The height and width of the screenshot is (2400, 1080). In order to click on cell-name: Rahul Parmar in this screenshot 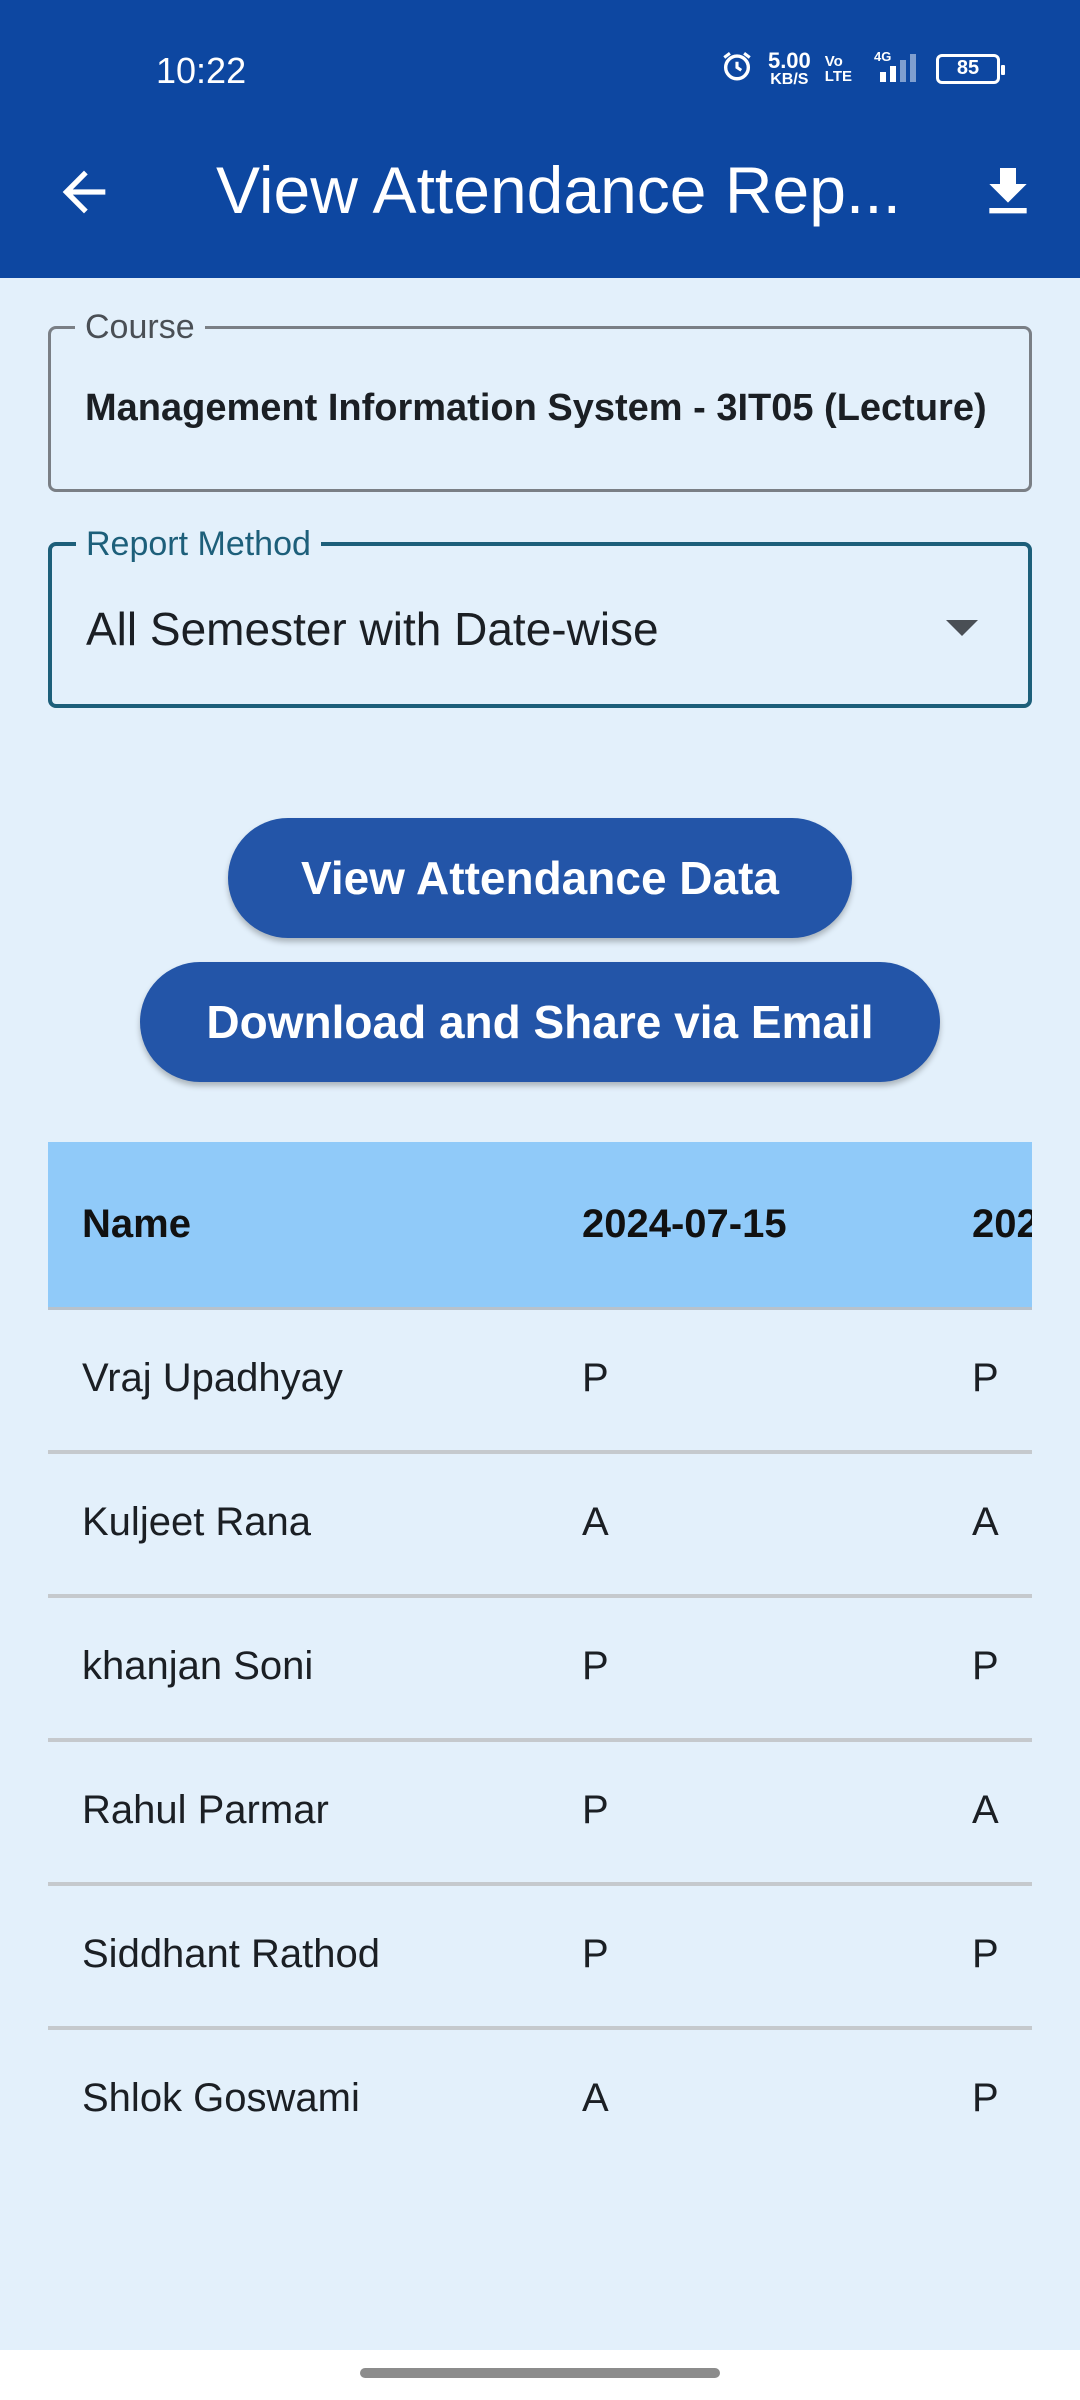, I will do `click(205, 1810)`.